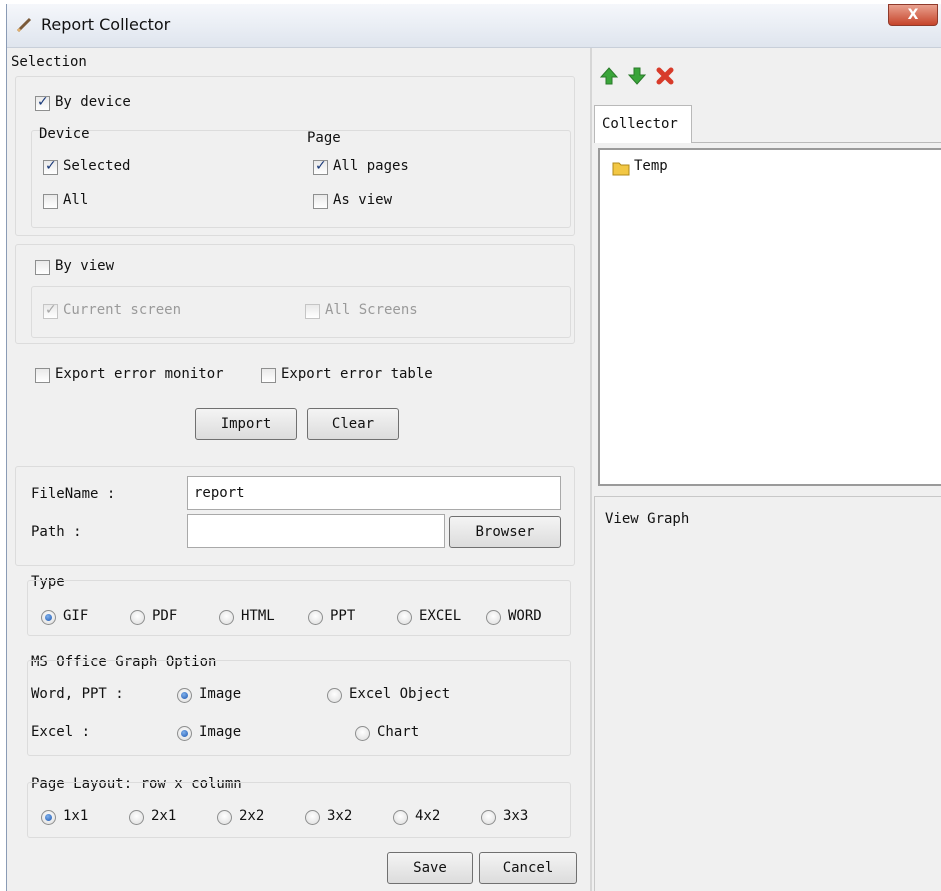  I want to click on ms-office-group, so click(299, 708).